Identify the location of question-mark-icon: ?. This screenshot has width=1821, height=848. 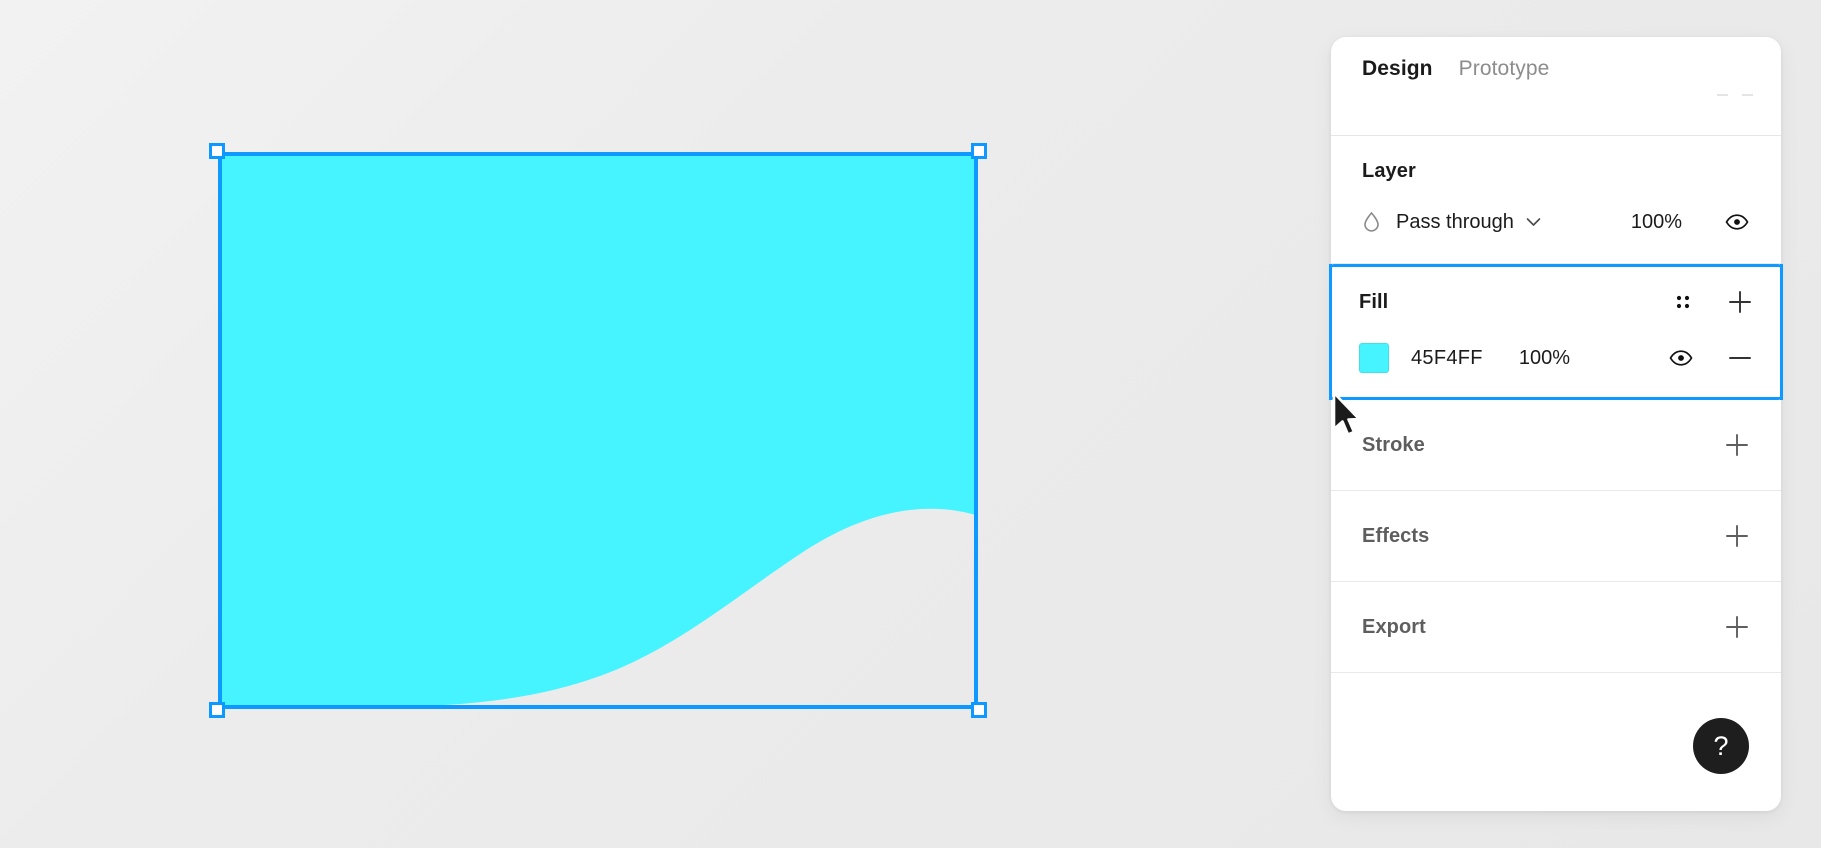
(1721, 745).